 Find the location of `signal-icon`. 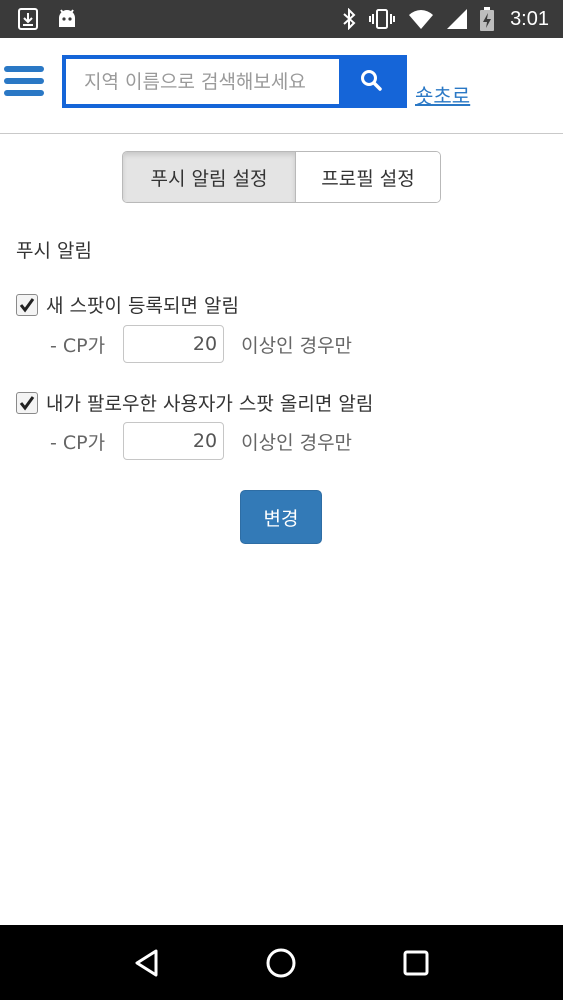

signal-icon is located at coordinates (457, 19).